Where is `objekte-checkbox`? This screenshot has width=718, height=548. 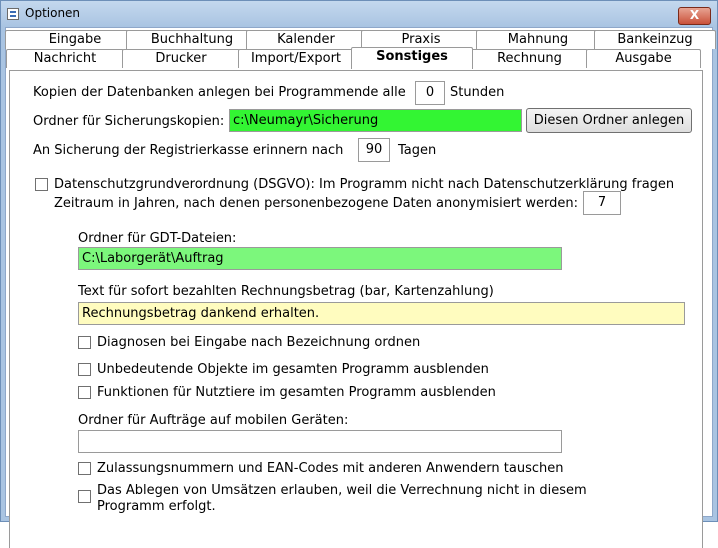 objekte-checkbox is located at coordinates (84, 369).